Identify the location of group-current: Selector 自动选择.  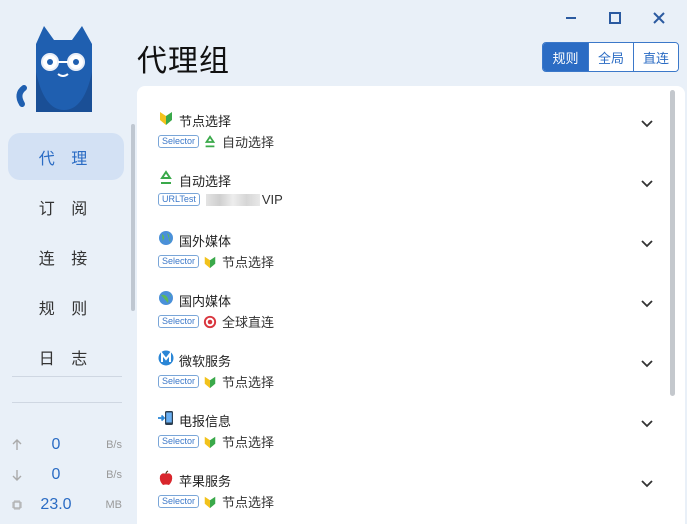
(216, 141).